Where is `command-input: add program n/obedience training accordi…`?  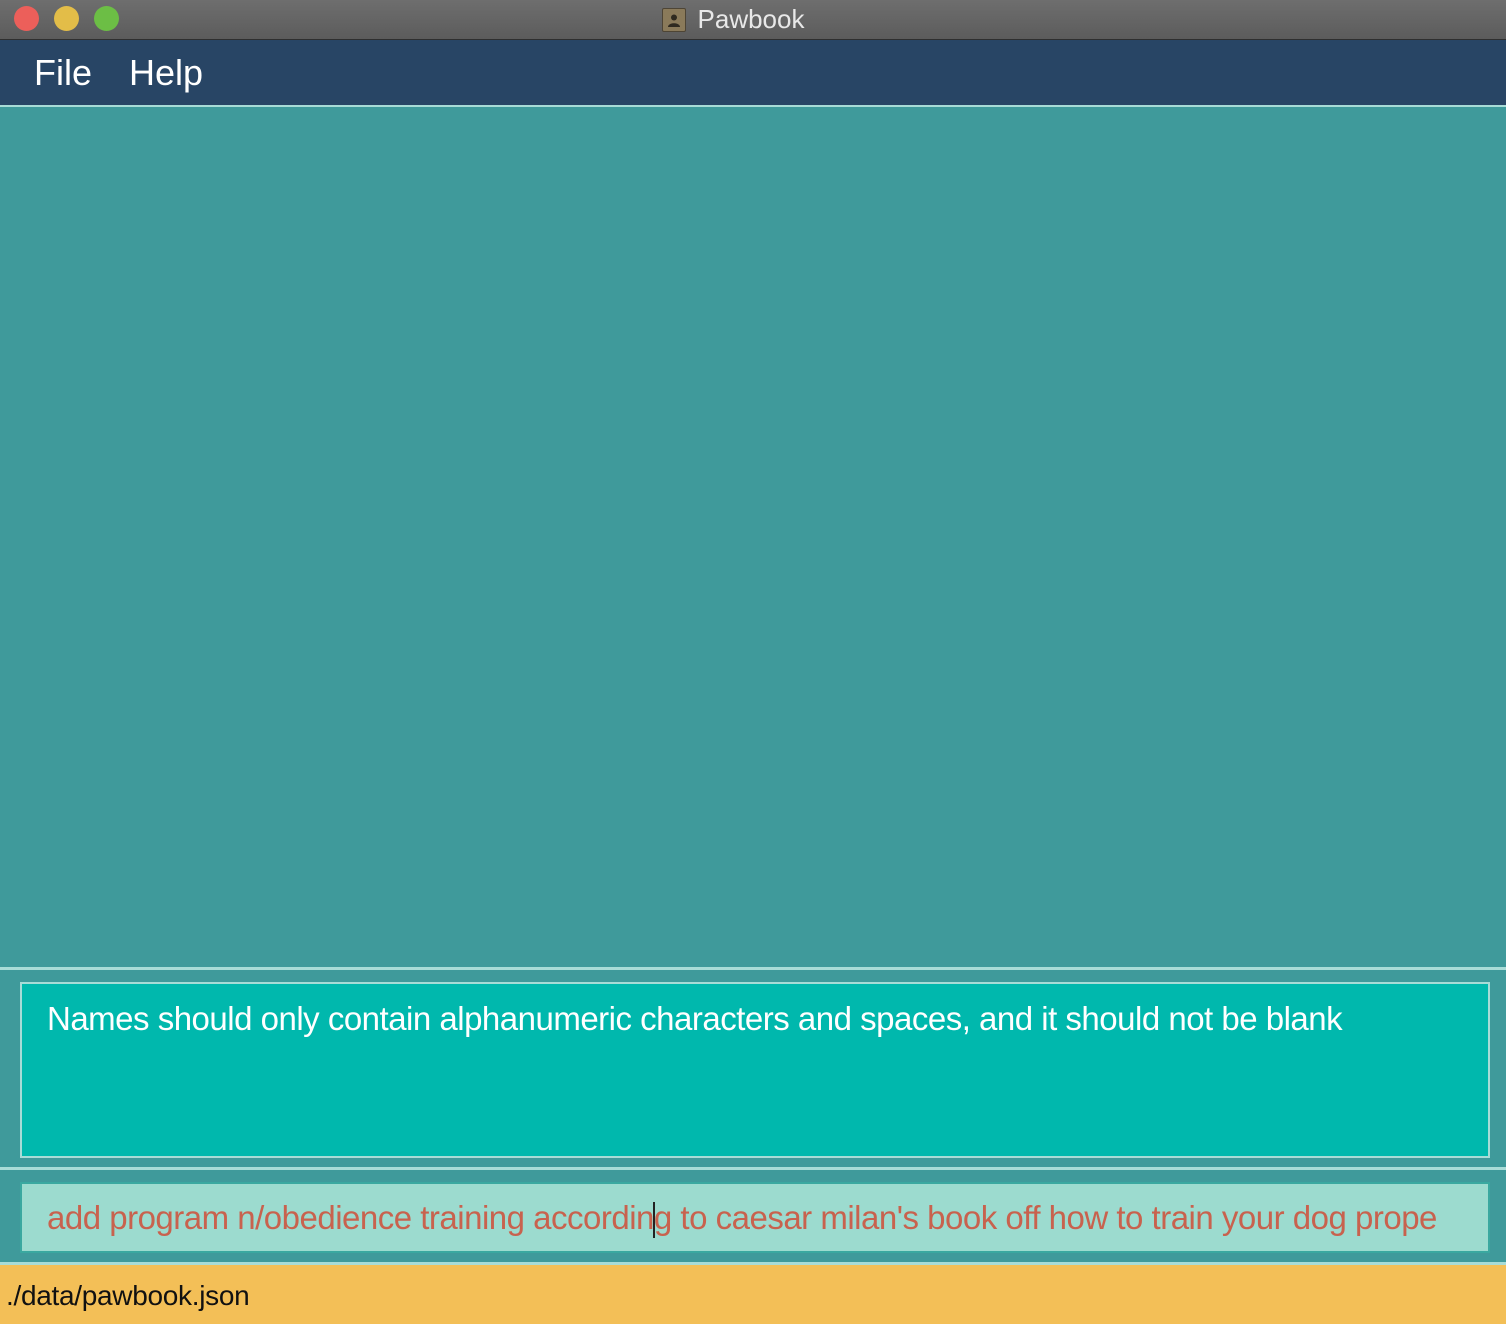
command-input: add program n/obedience training accordi… is located at coordinates (755, 1217).